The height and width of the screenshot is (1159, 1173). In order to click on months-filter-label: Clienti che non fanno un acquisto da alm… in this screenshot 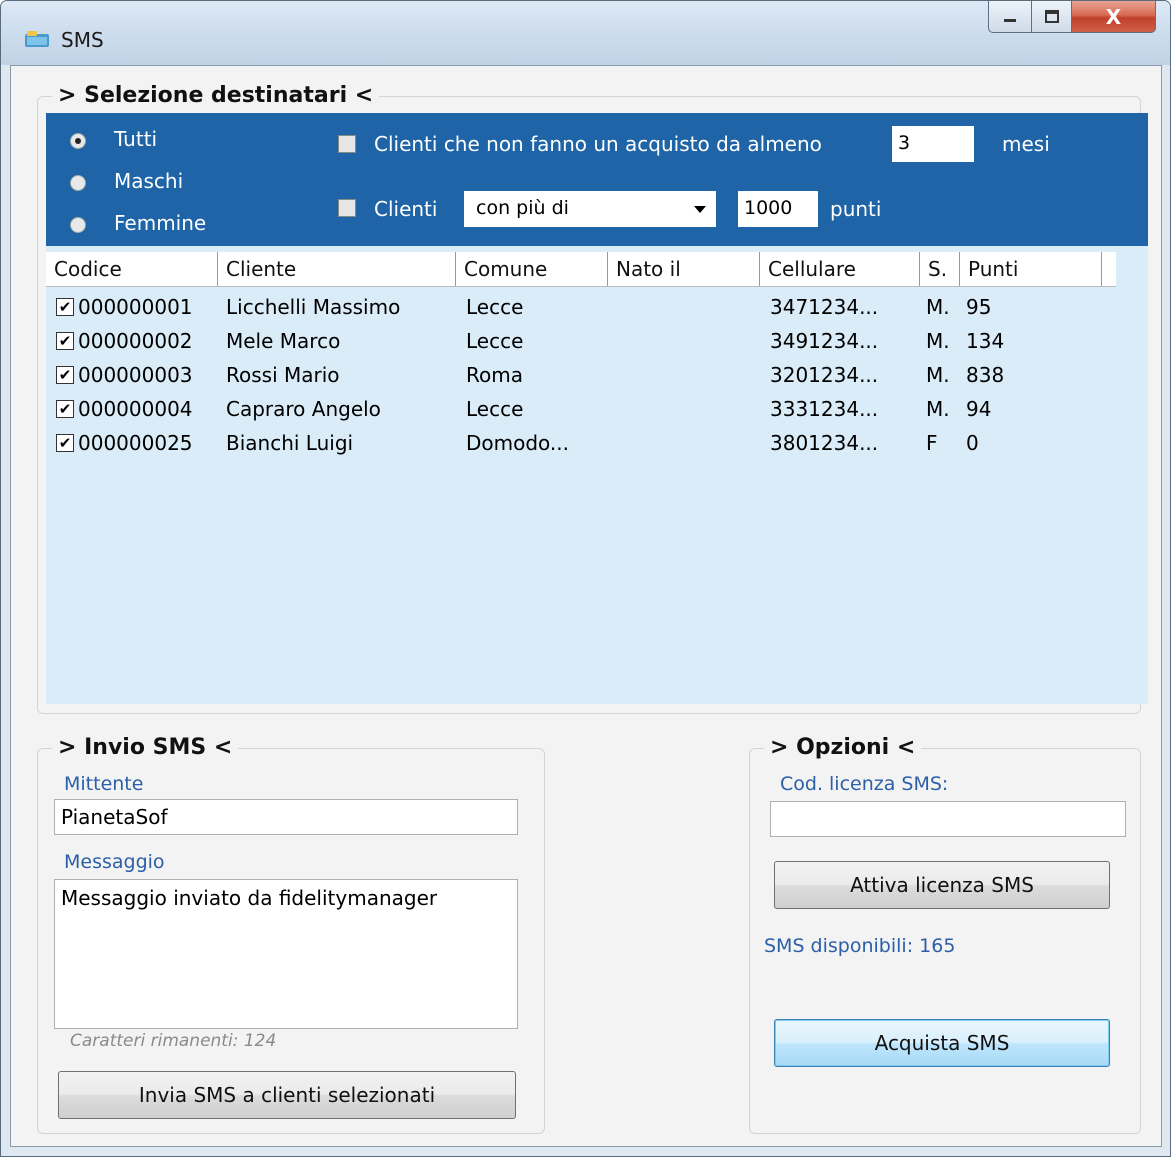, I will do `click(598, 144)`.